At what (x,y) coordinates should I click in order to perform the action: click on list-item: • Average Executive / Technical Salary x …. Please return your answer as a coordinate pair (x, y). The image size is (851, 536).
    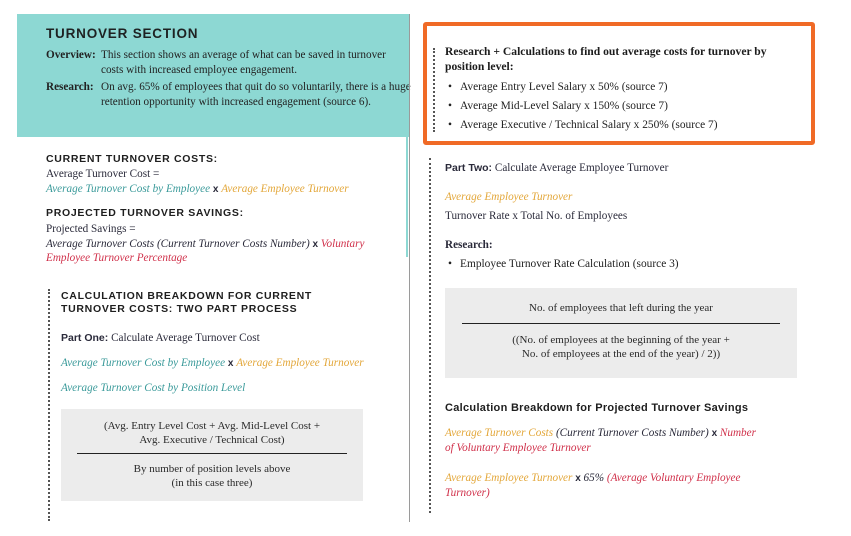
    Looking at the image, I should click on (581, 125).